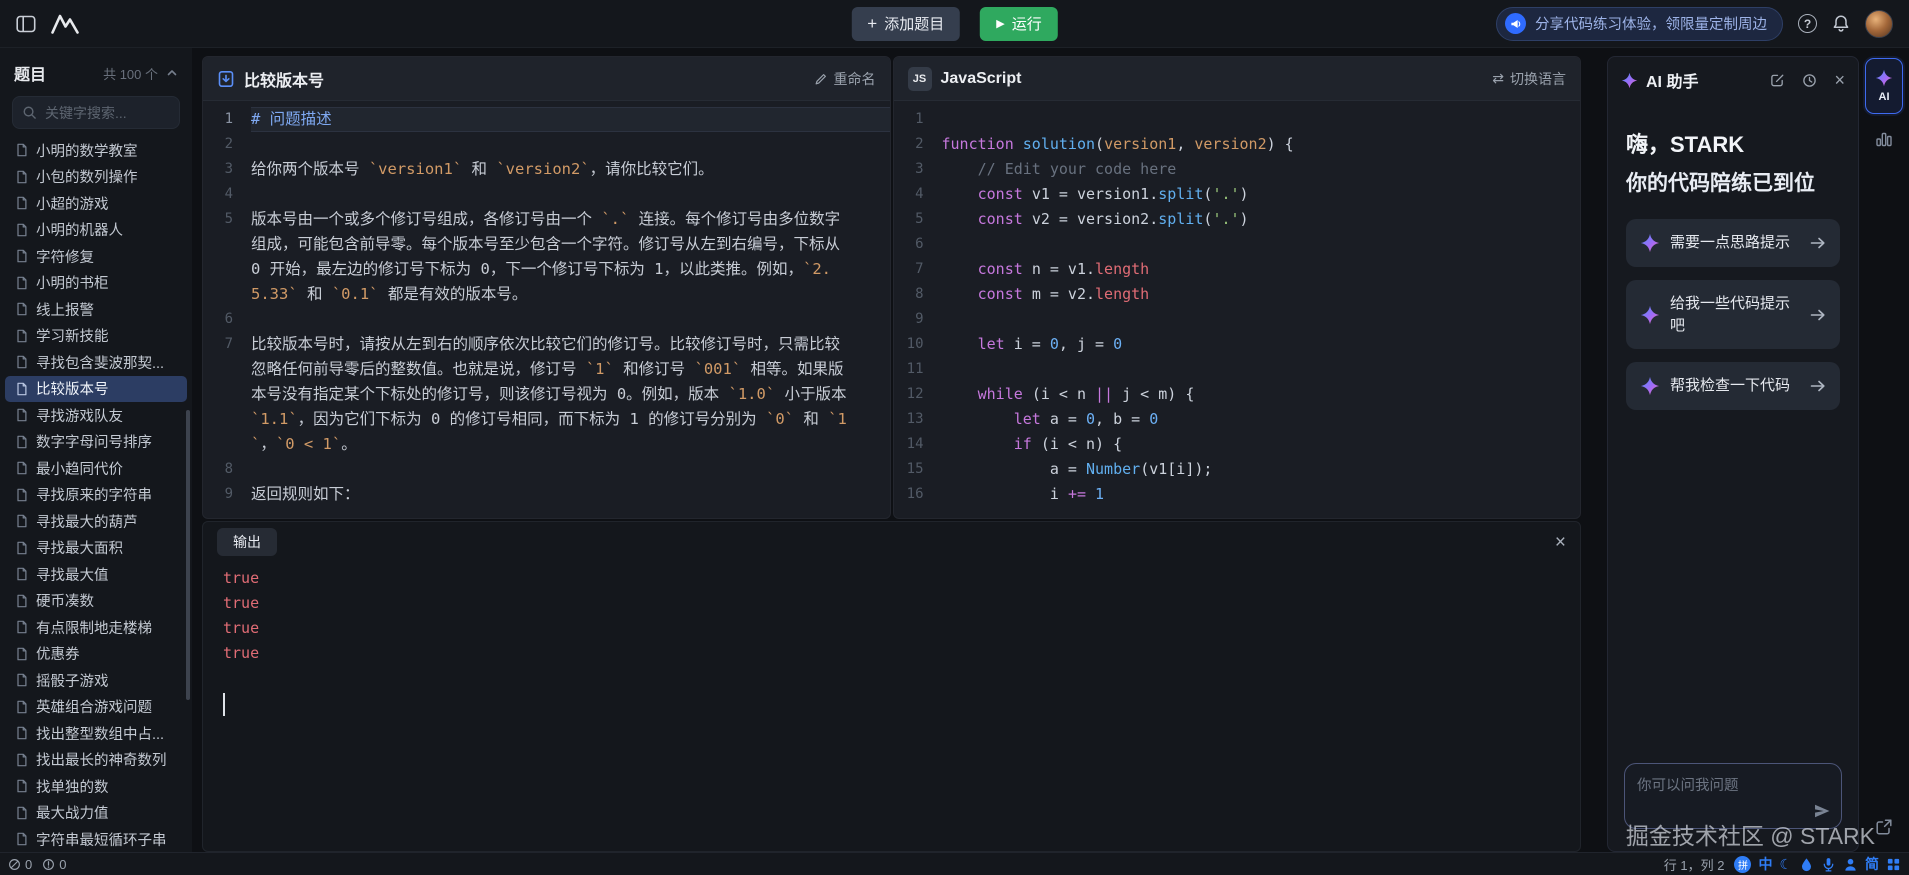 Image resolution: width=1909 pixels, height=875 pixels. Describe the element at coordinates (96, 548) in the screenshot. I see `problem-list-item: 寻找最大面积` at that location.